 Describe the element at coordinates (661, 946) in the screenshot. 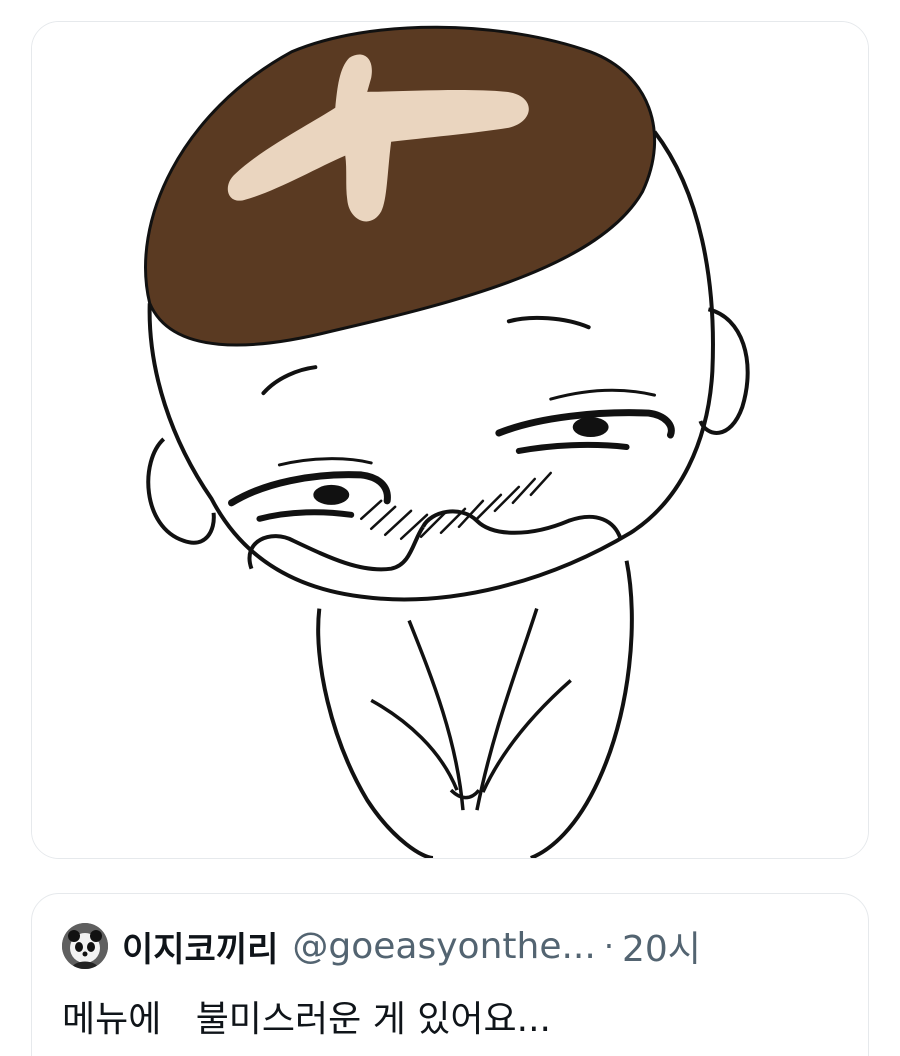

I see `tweet-timestamp: 20시` at that location.